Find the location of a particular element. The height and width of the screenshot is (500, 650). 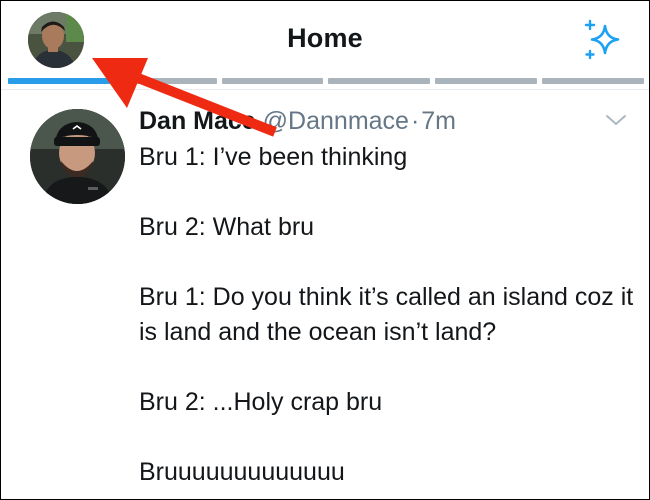

tweet-line: Bru 2: What bru is located at coordinates (227, 227).